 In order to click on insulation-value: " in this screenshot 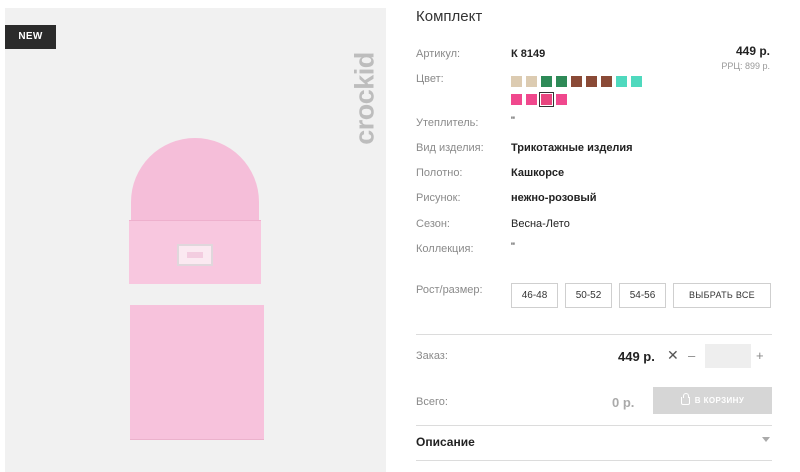, I will do `click(513, 121)`.